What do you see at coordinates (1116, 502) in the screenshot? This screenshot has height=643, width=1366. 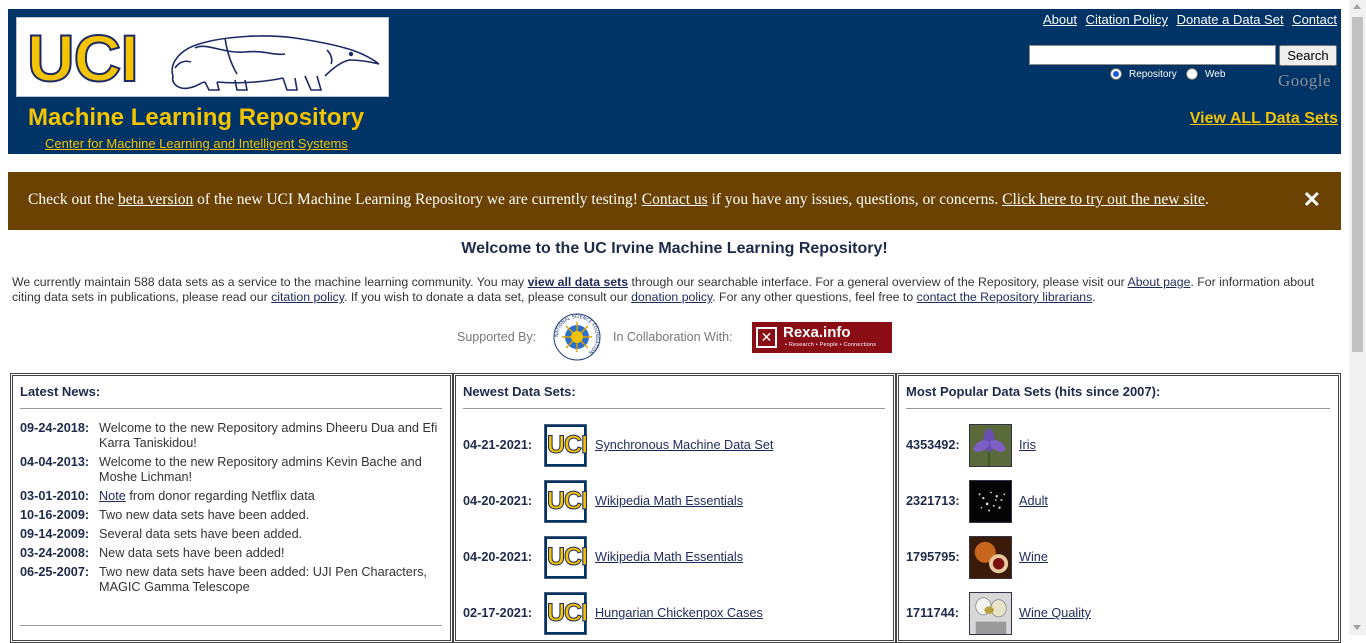 I see `popular-row: 2321713: Adult` at bounding box center [1116, 502].